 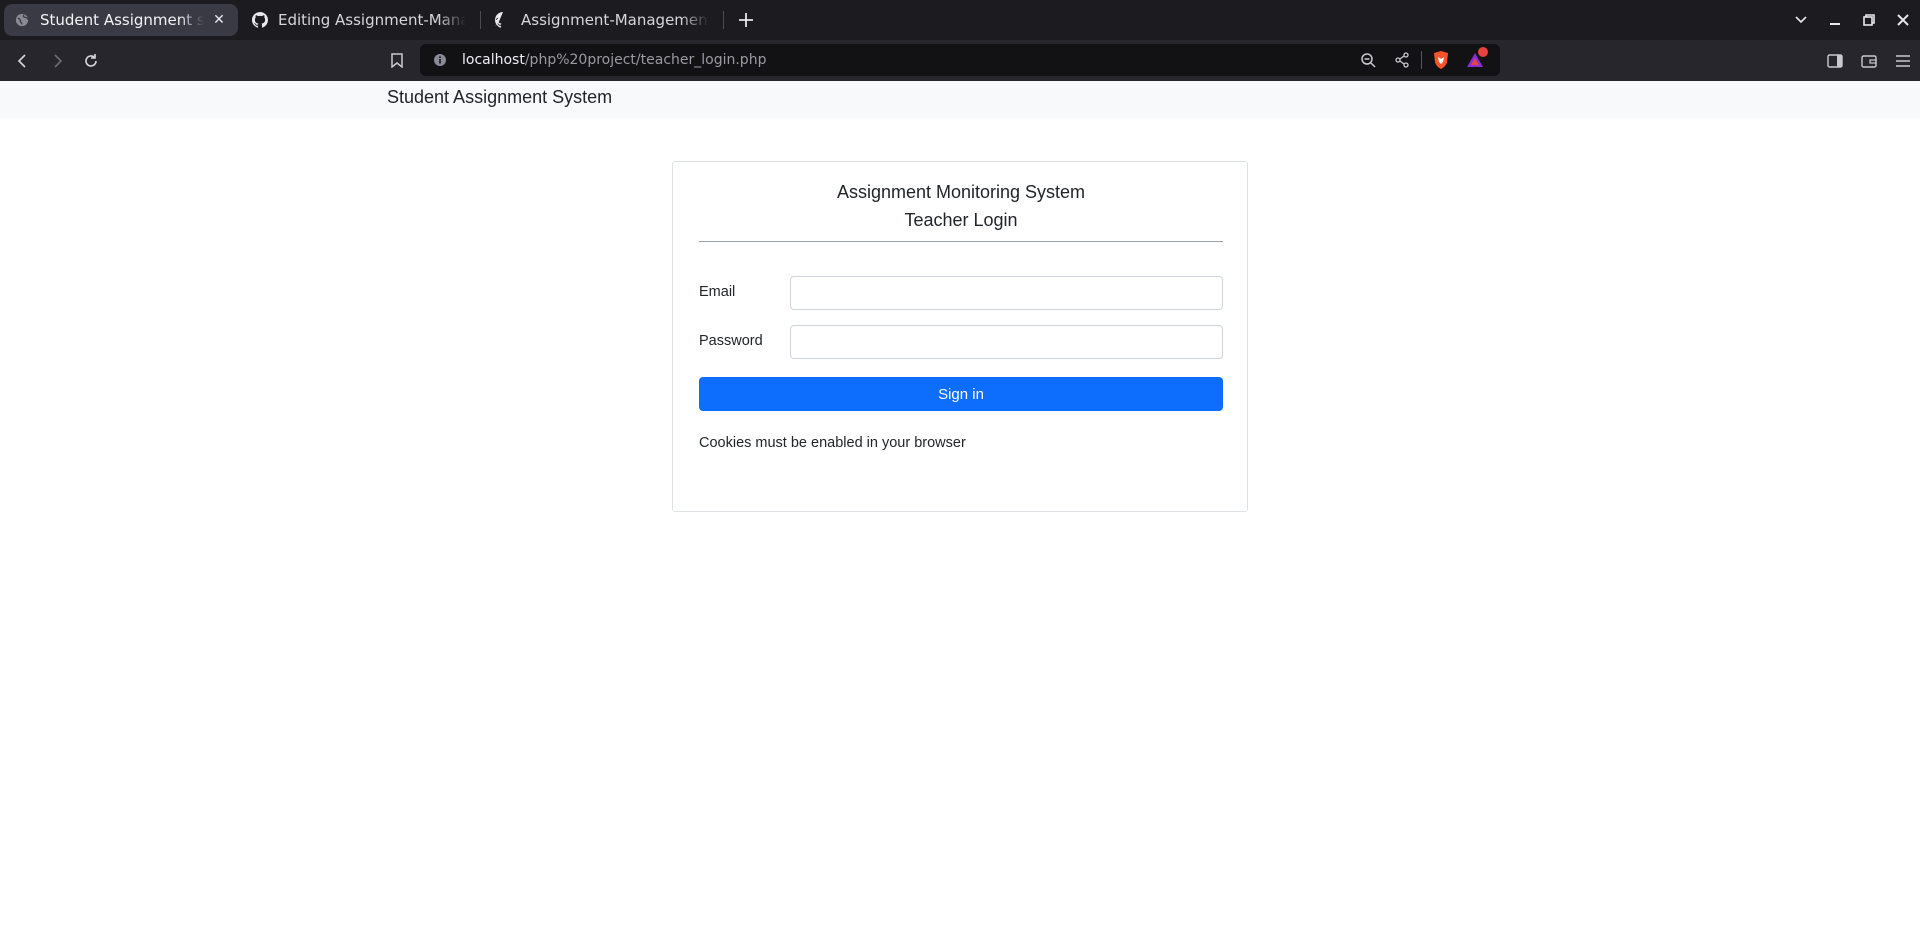 What do you see at coordinates (1006, 342) in the screenshot?
I see `password-field` at bounding box center [1006, 342].